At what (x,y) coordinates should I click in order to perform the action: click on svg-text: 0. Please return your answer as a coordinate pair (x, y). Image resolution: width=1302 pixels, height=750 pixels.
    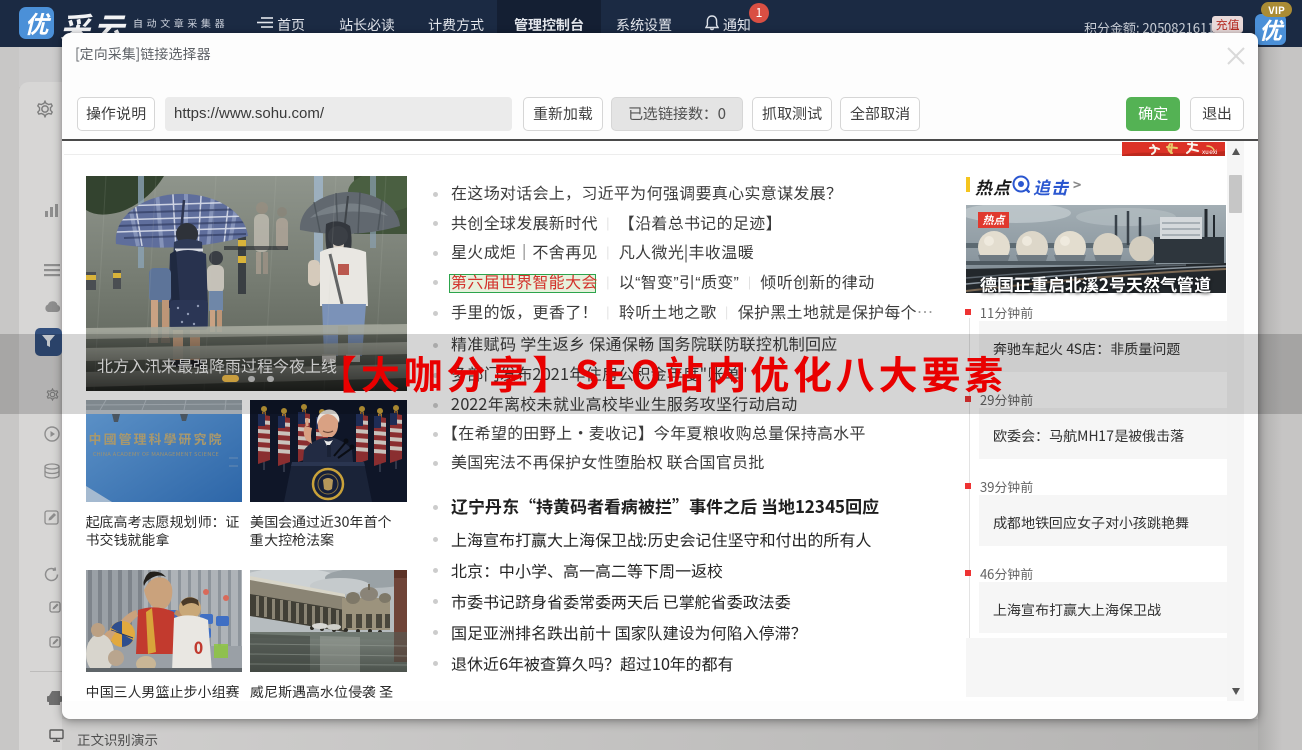
    Looking at the image, I should click on (198, 647).